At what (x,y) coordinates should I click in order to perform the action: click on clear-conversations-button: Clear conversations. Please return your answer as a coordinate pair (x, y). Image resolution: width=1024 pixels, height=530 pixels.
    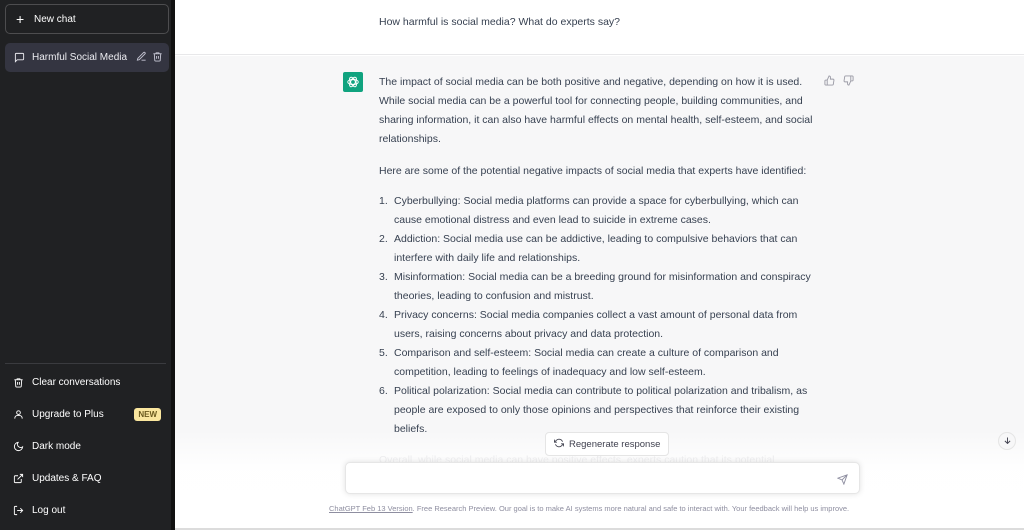
    Looking at the image, I should click on (87, 382).